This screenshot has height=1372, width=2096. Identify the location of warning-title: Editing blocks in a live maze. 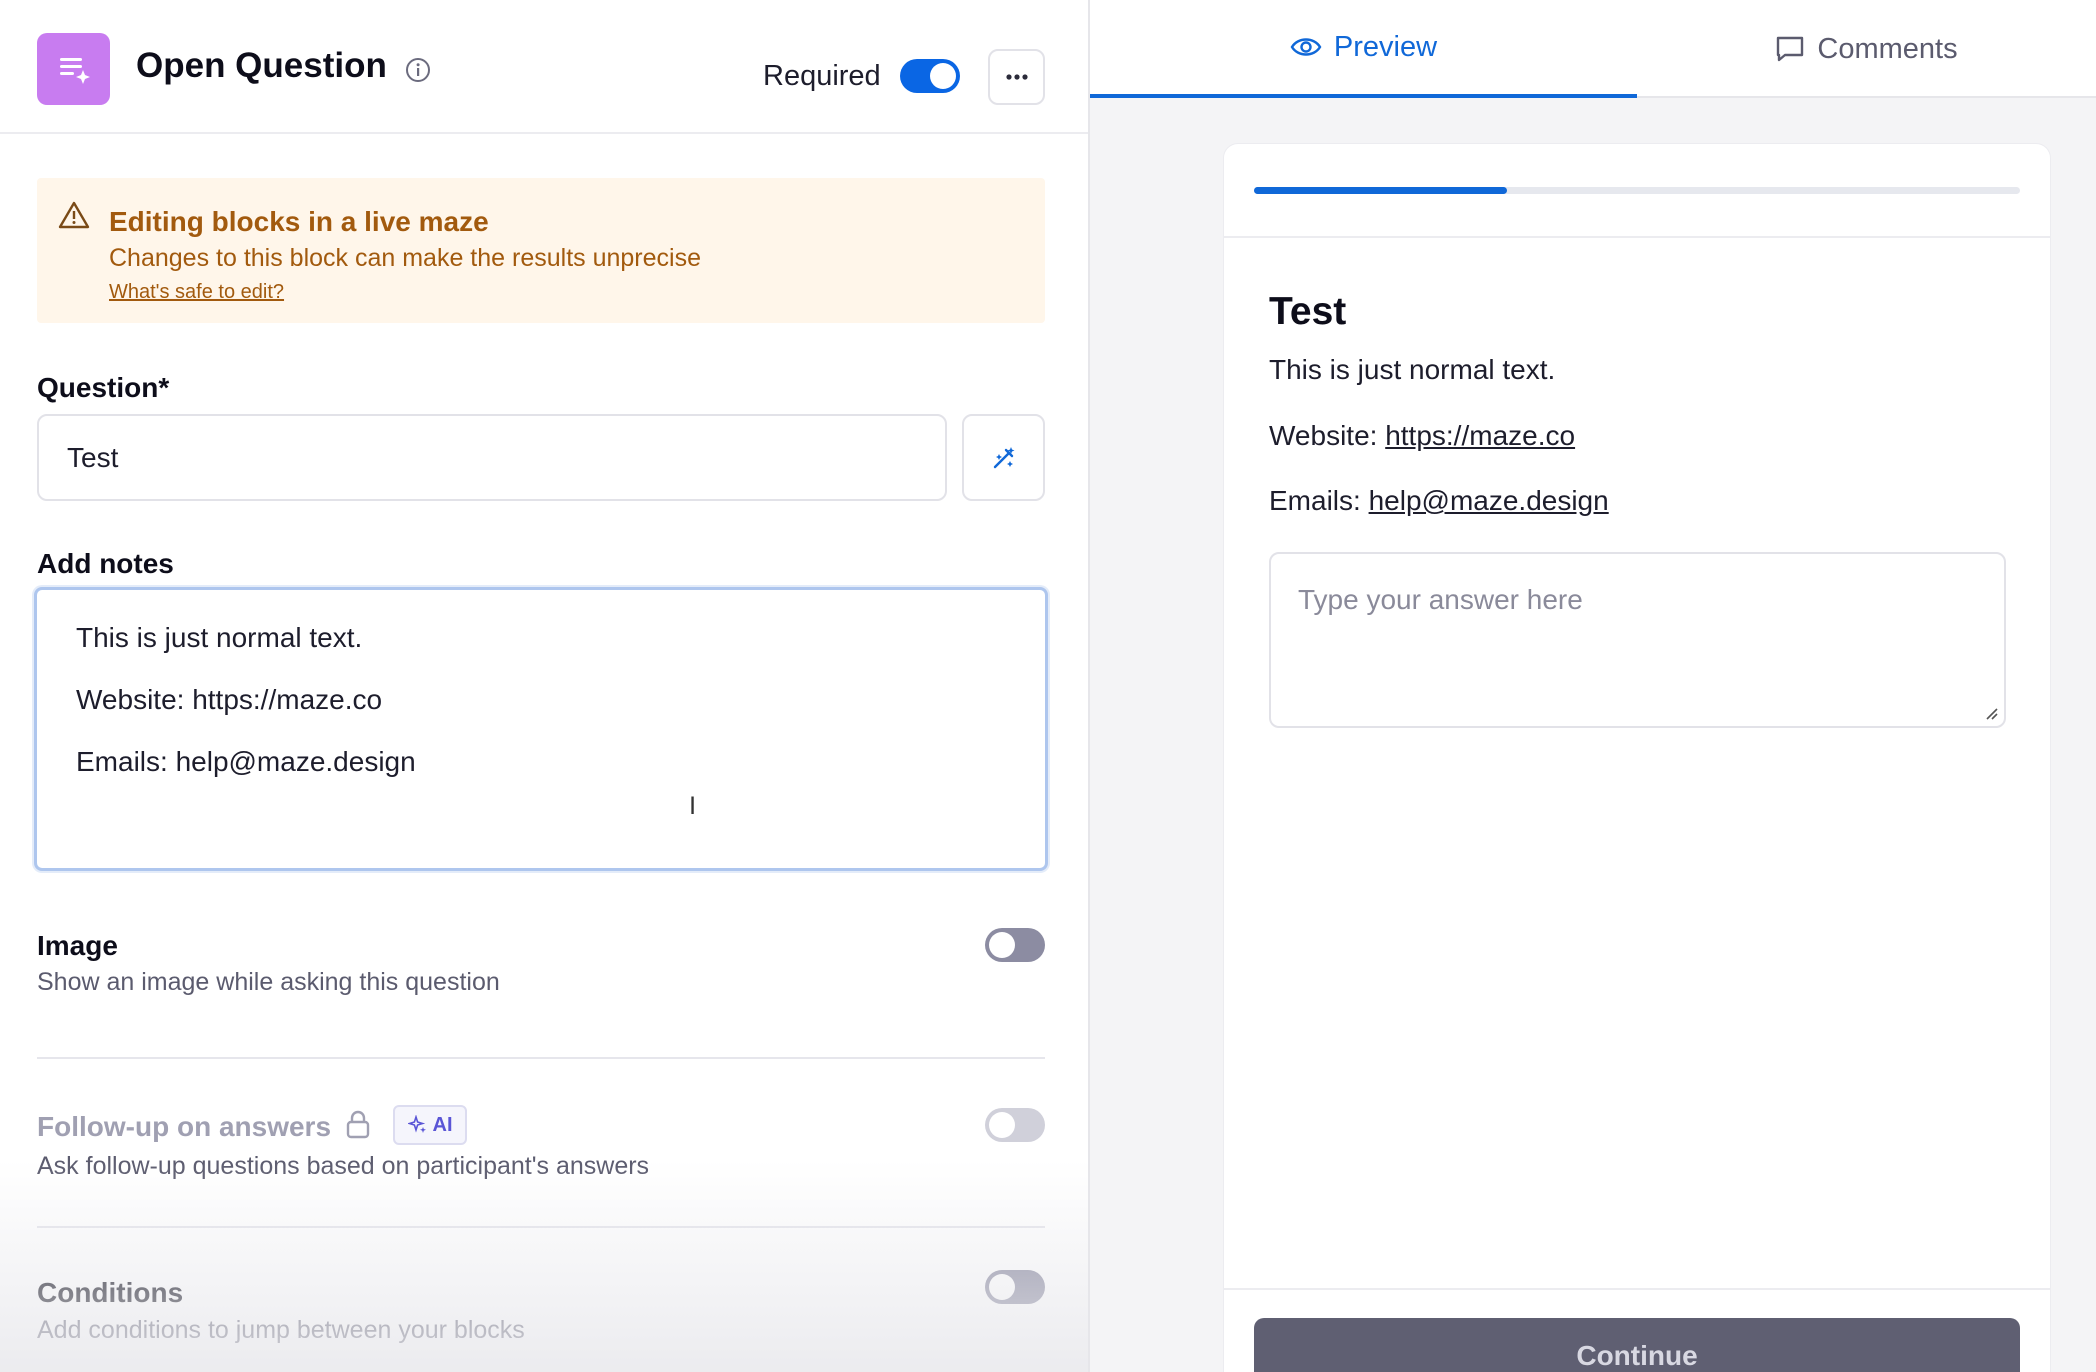
(299, 221).